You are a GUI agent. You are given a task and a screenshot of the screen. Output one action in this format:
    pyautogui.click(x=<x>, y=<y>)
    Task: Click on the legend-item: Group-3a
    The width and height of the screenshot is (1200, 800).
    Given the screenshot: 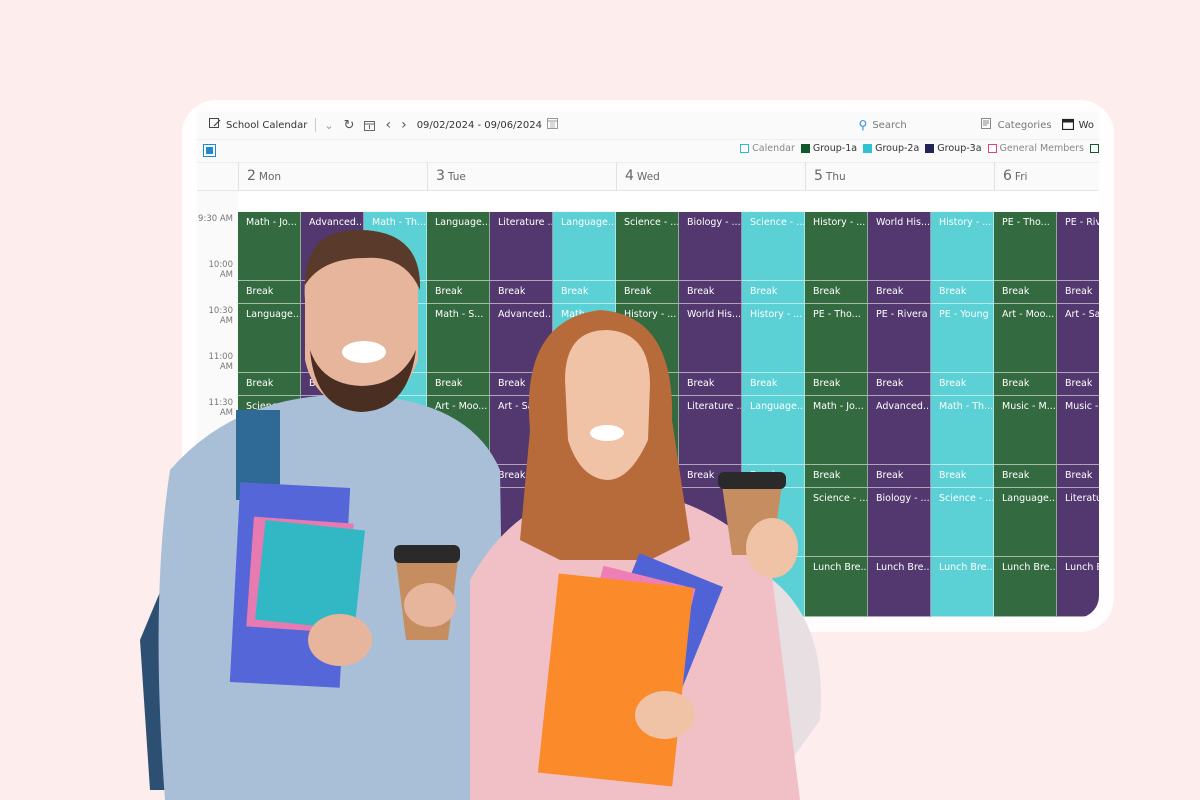 What is the action you would take?
    pyautogui.click(x=953, y=148)
    